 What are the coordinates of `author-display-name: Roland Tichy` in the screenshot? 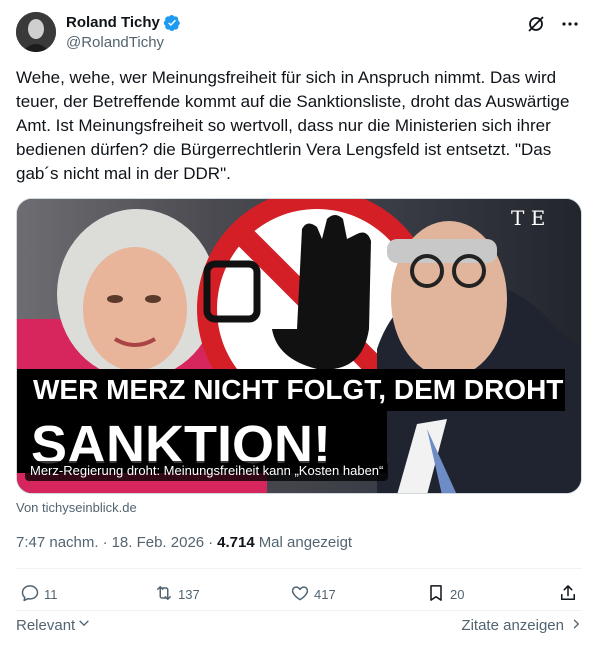 It's located at (123, 23).